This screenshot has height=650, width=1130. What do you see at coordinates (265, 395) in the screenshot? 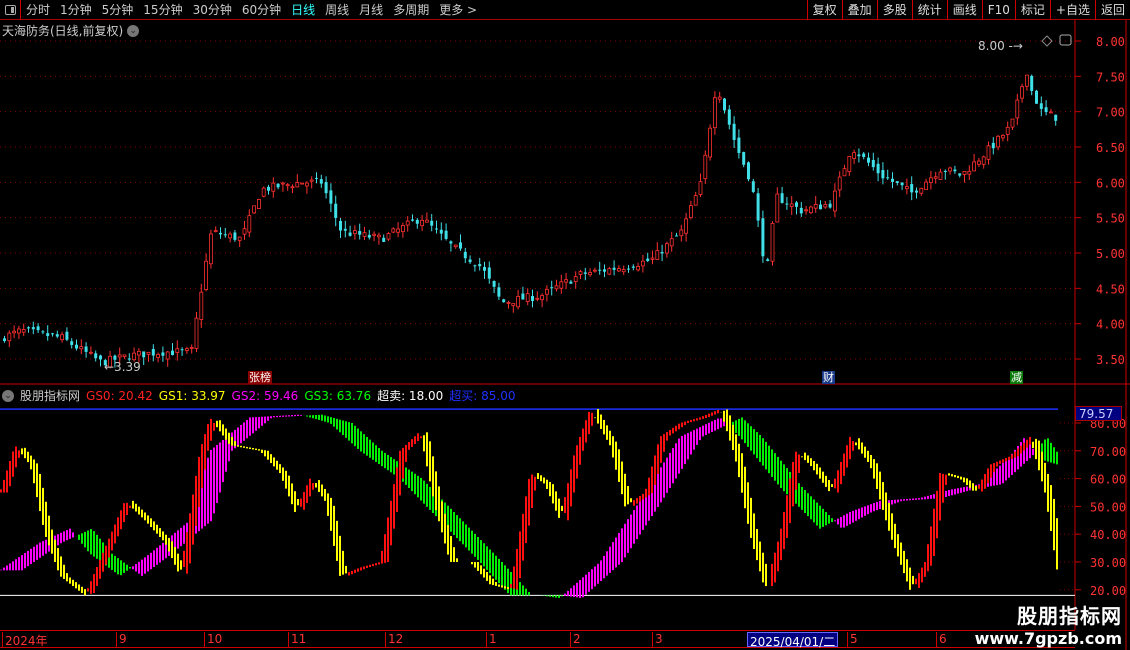
I see `legend-item-2: GS2: 59.46` at bounding box center [265, 395].